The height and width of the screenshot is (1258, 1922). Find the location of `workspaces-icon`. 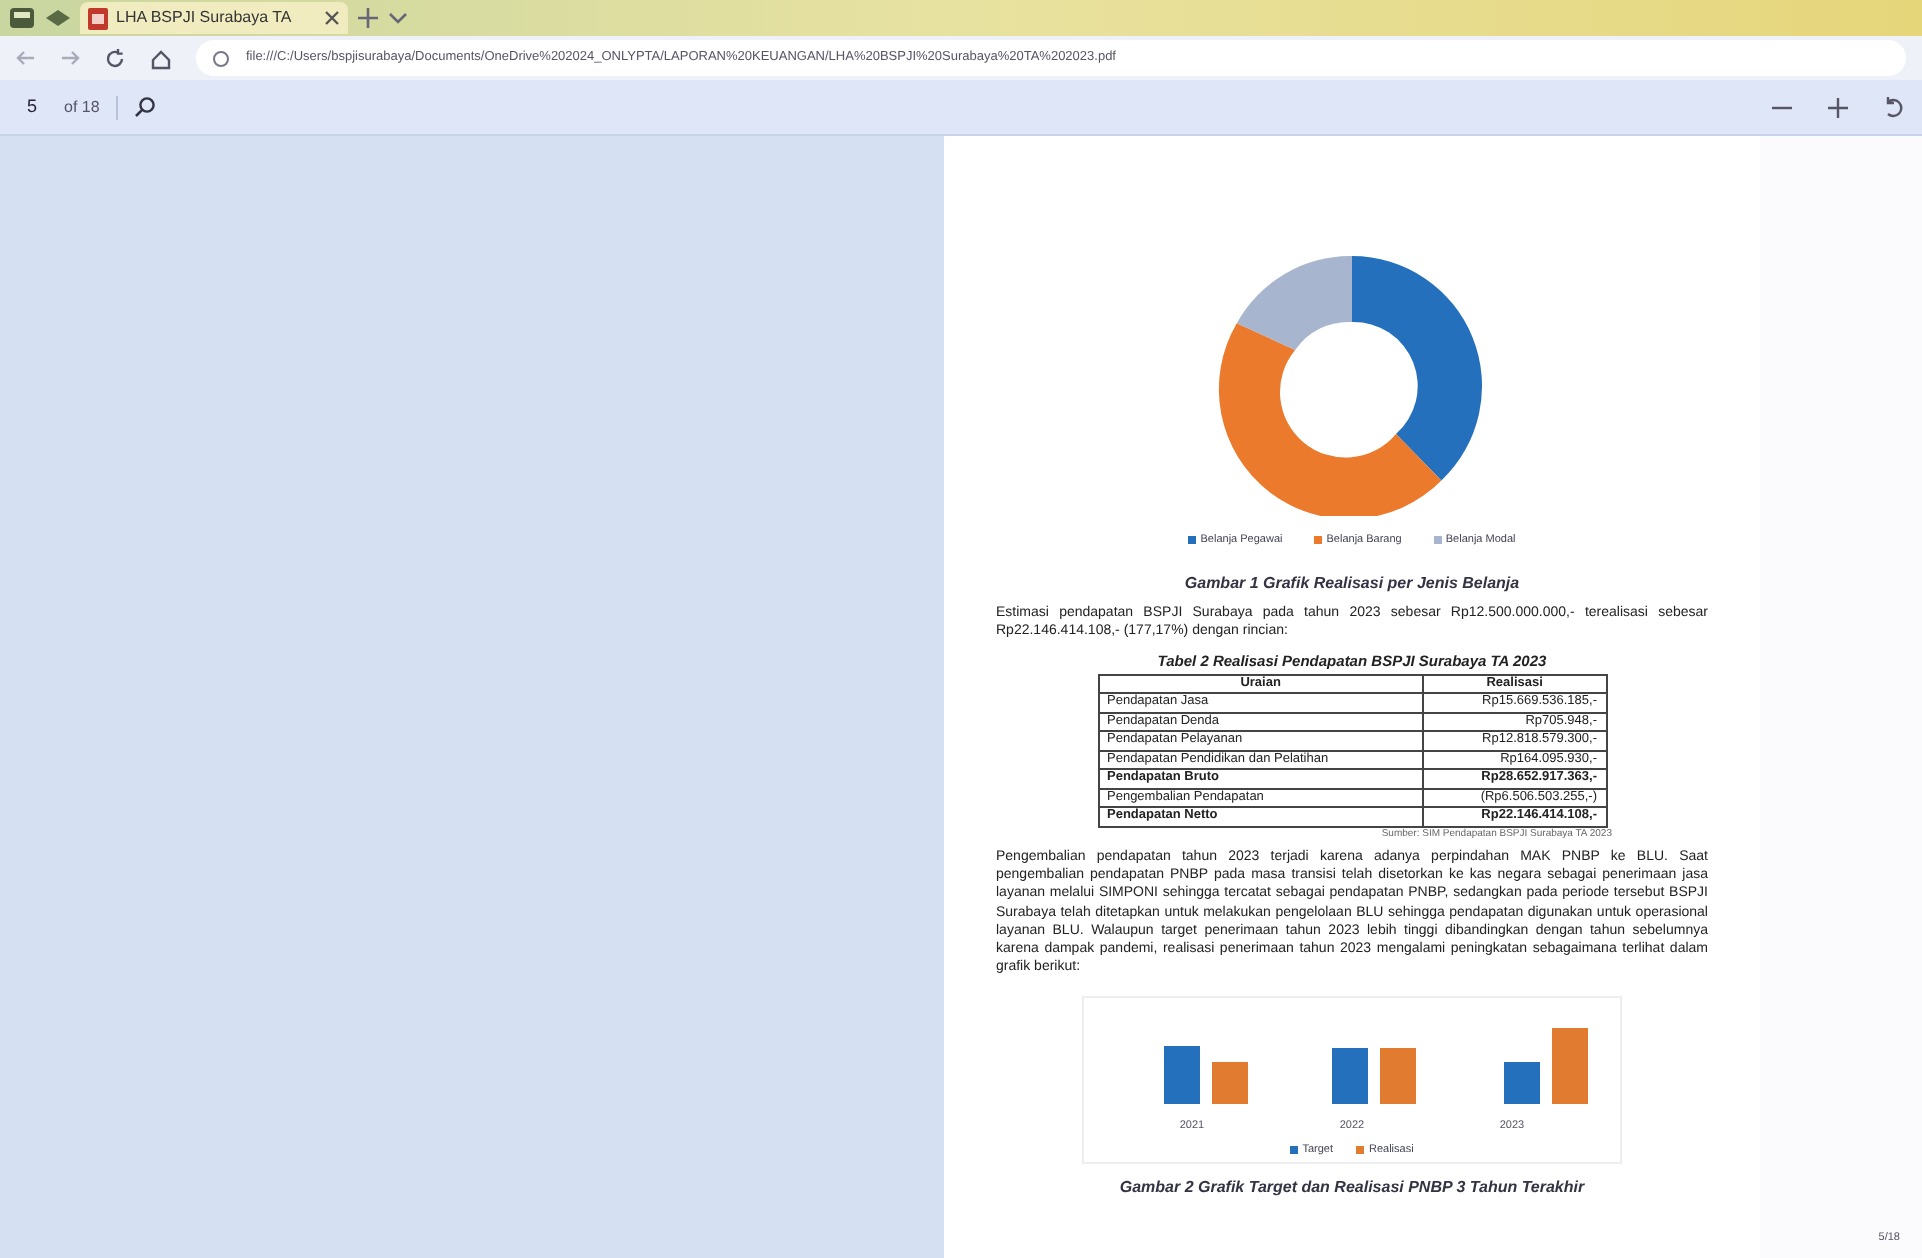

workspaces-icon is located at coordinates (22, 18).